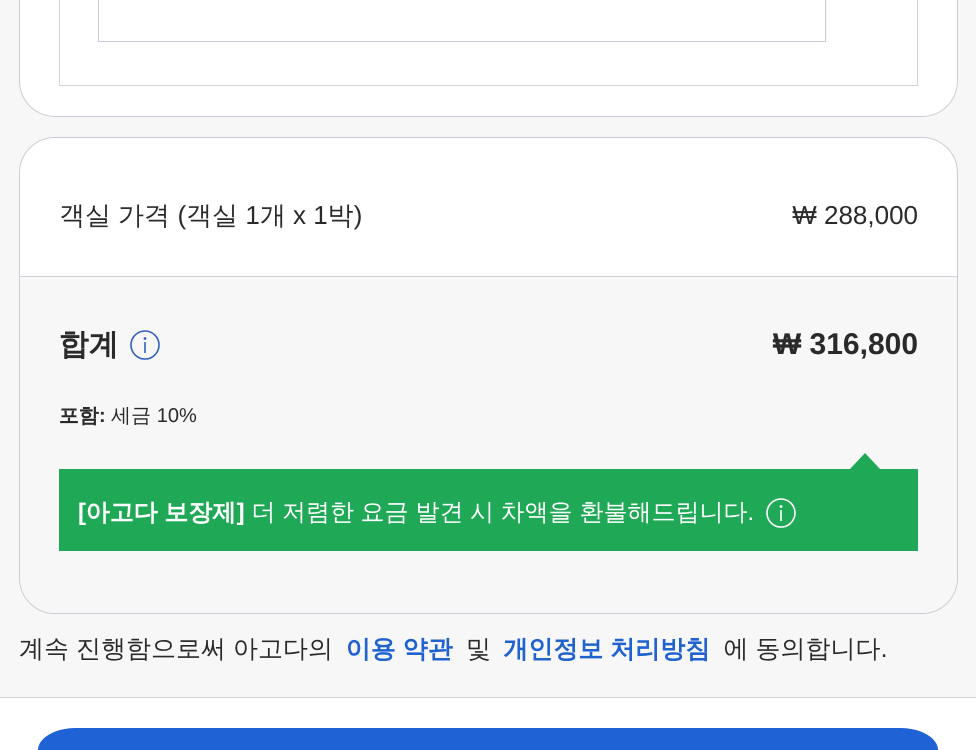 The image size is (976, 750). Describe the element at coordinates (454, 649) in the screenshot. I see `agreement-text: 계속 진행함으로써 아고다의 이용 약관 및 개인정보 처리방침 에 동의합니다.` at that location.